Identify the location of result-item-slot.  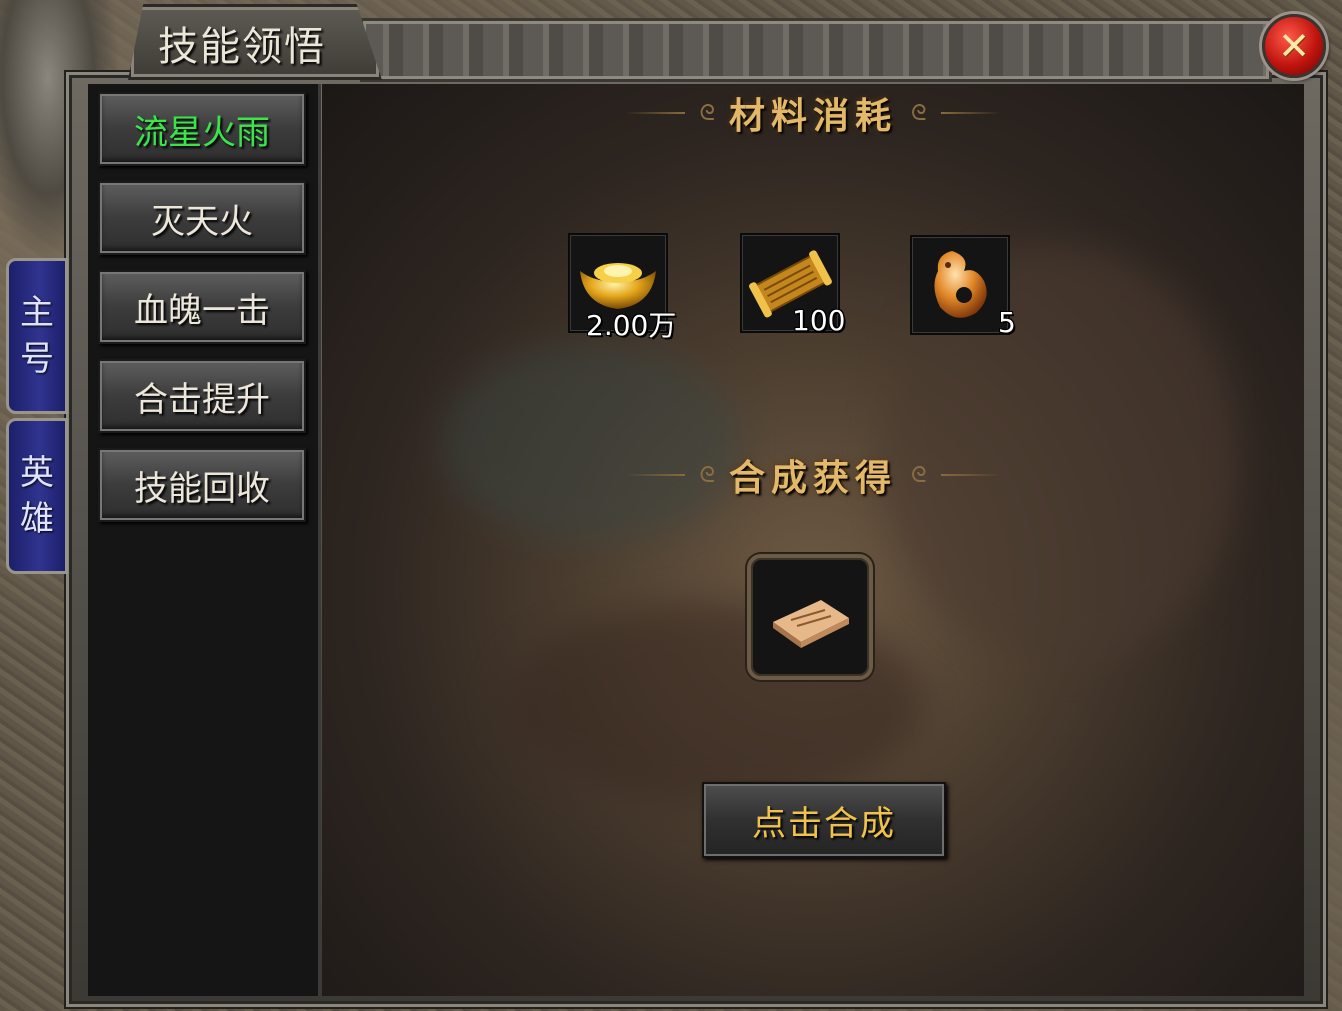
(810, 617).